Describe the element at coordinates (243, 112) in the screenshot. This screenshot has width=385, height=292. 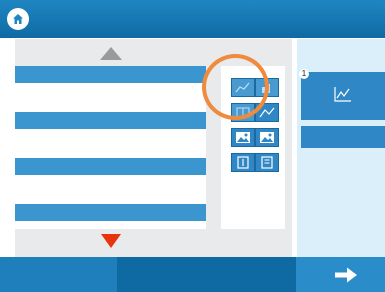
I see `table-icon` at that location.